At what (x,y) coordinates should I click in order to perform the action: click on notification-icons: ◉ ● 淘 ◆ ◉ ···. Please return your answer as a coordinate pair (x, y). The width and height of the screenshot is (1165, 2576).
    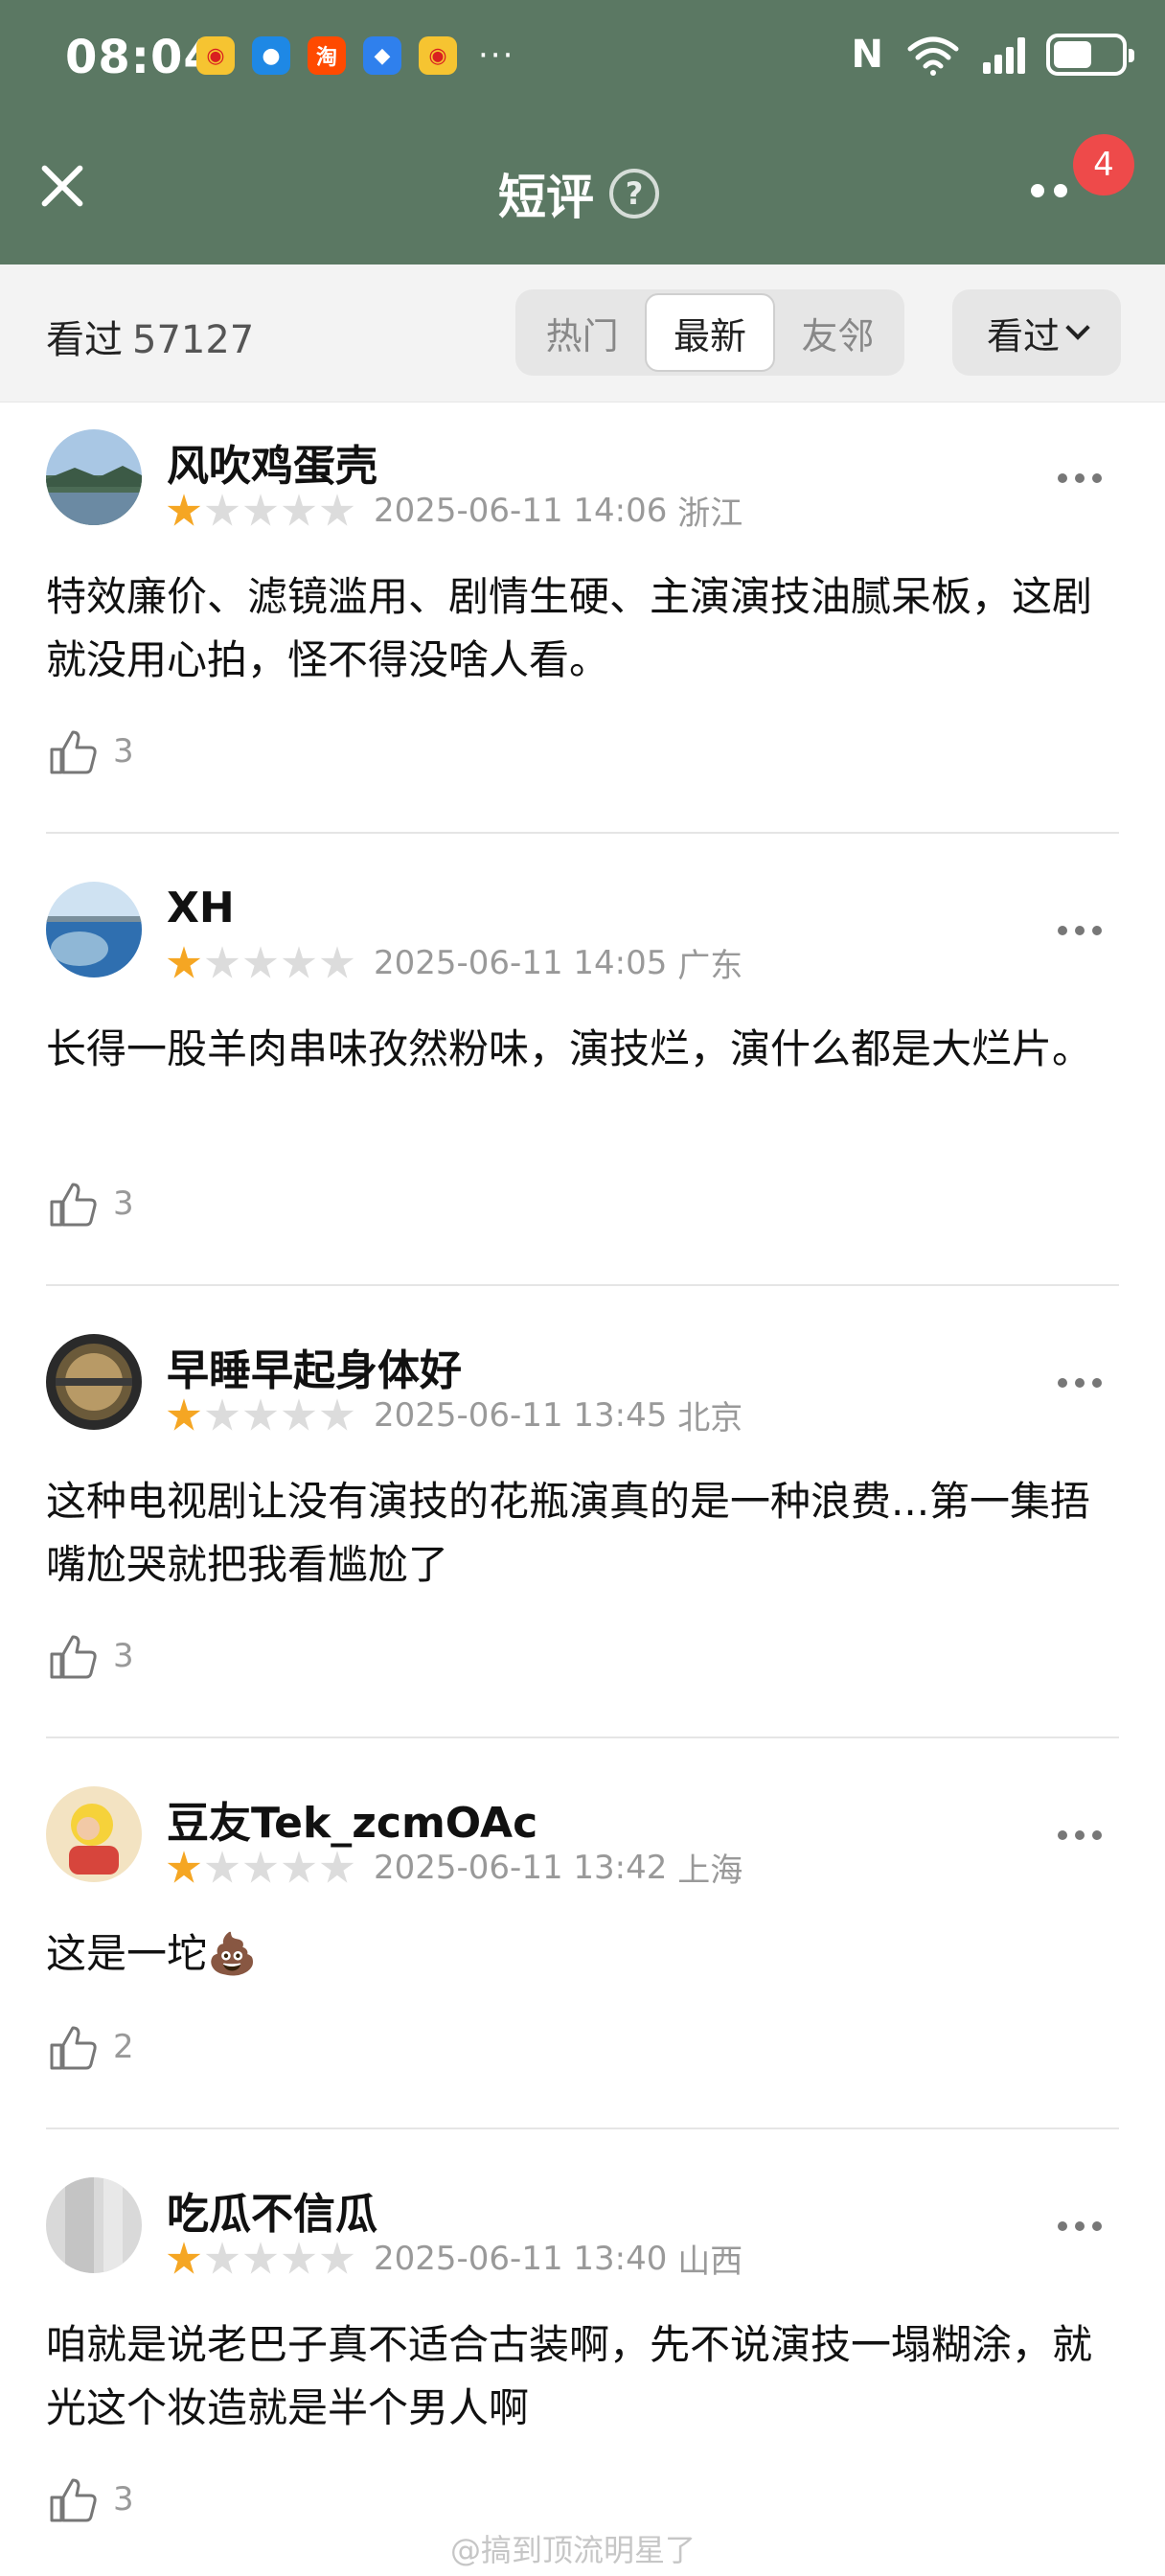
    Looking at the image, I should click on (355, 55).